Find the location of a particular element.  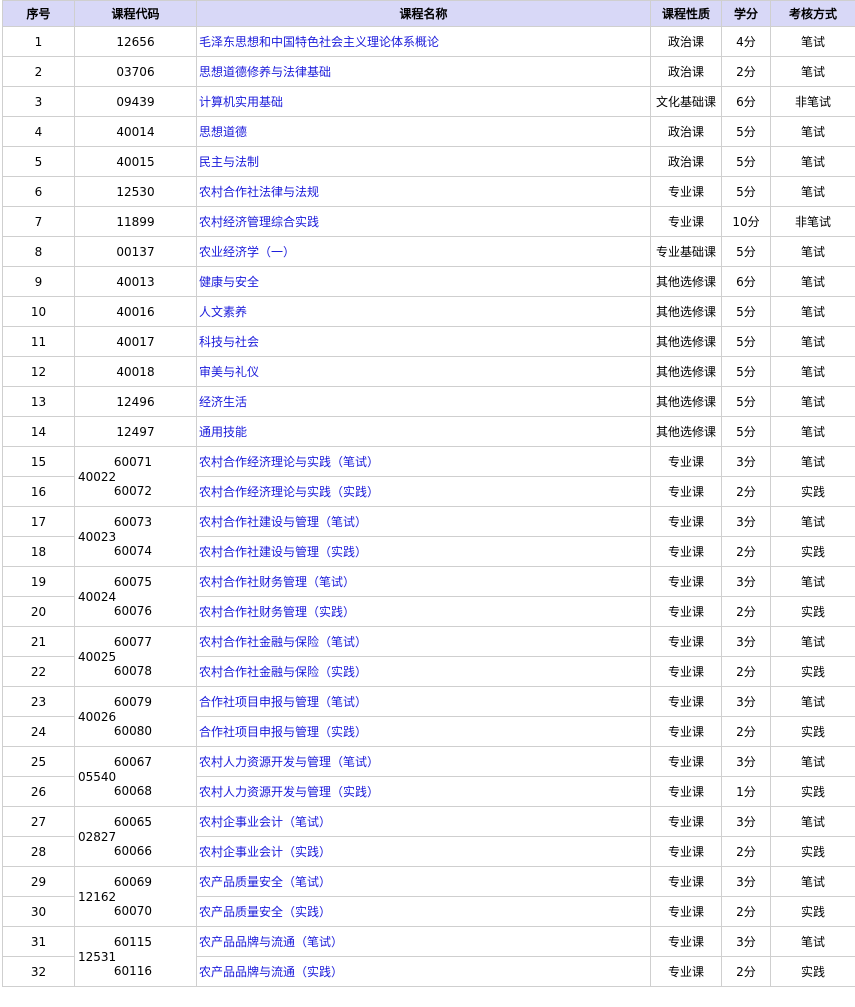

course-name-link: 健康与安全 is located at coordinates (229, 282).